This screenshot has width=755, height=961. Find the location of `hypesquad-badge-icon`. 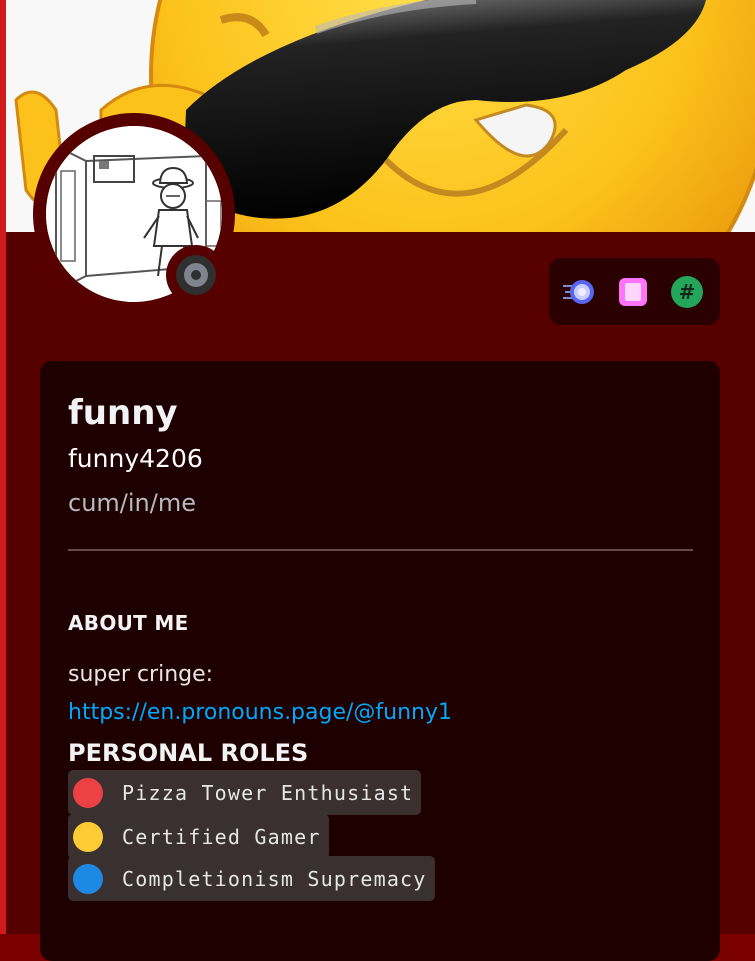

hypesquad-badge-icon is located at coordinates (579, 292).